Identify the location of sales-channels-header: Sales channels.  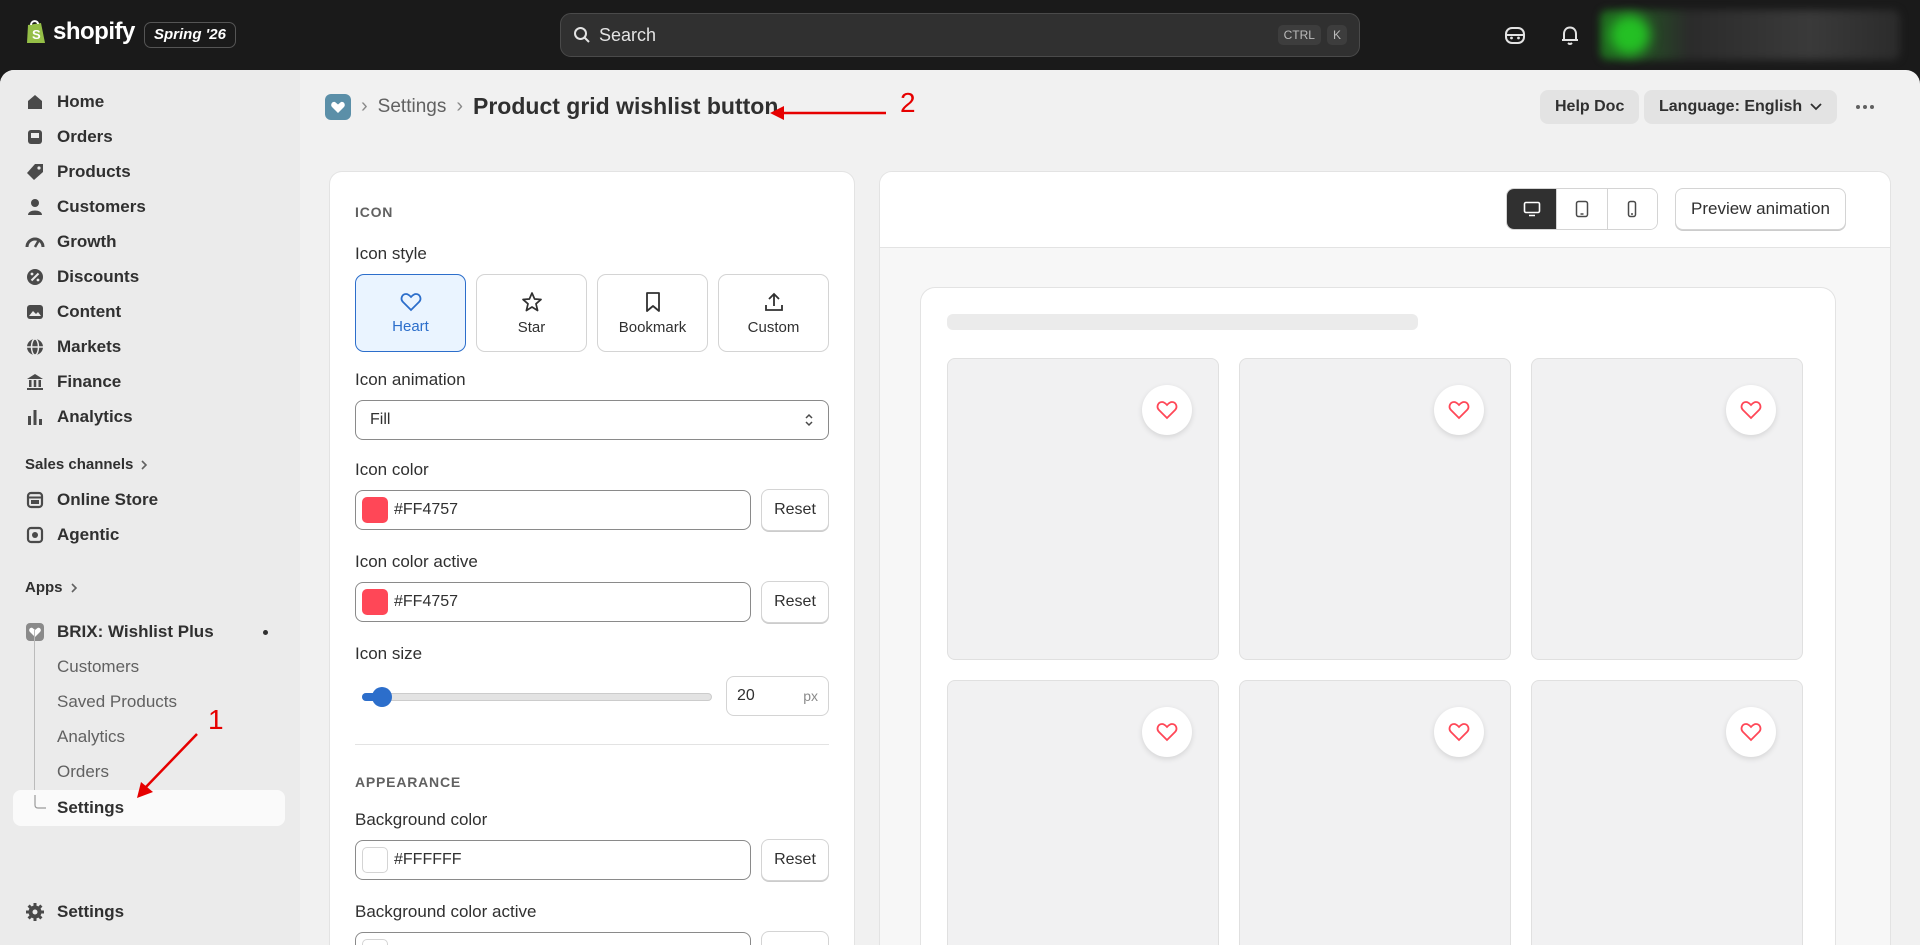
(87, 464).